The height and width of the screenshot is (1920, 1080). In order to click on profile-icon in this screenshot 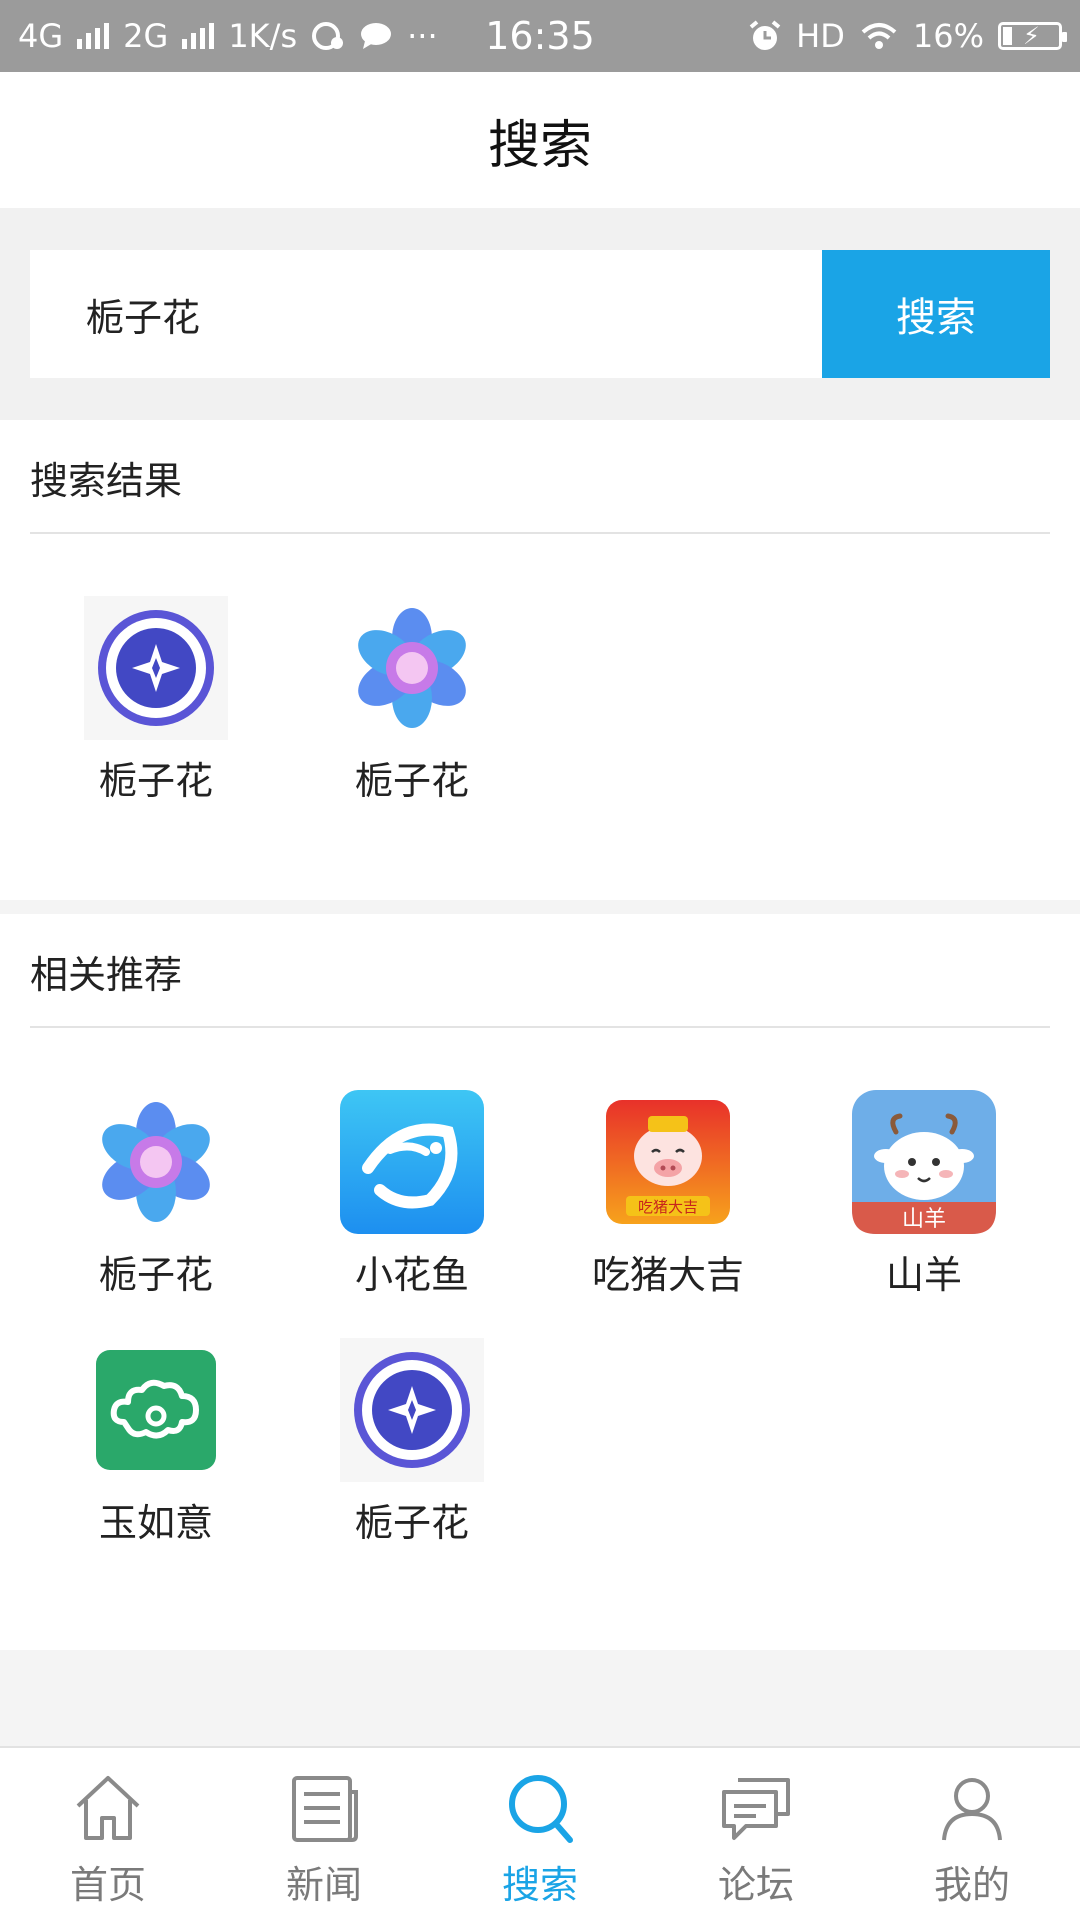, I will do `click(972, 1809)`.